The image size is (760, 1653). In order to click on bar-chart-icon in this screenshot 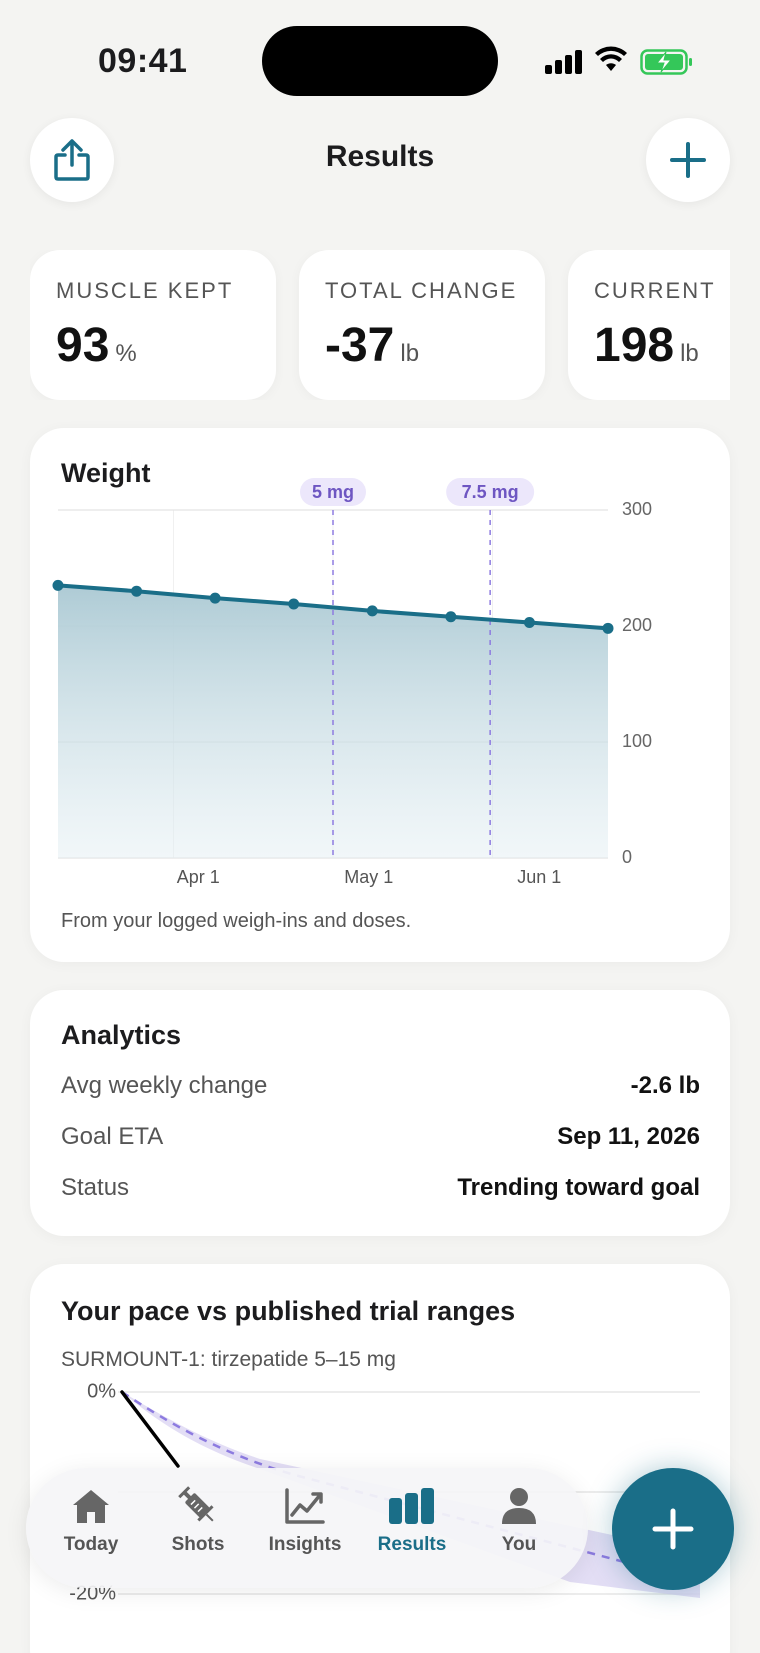, I will do `click(412, 1506)`.